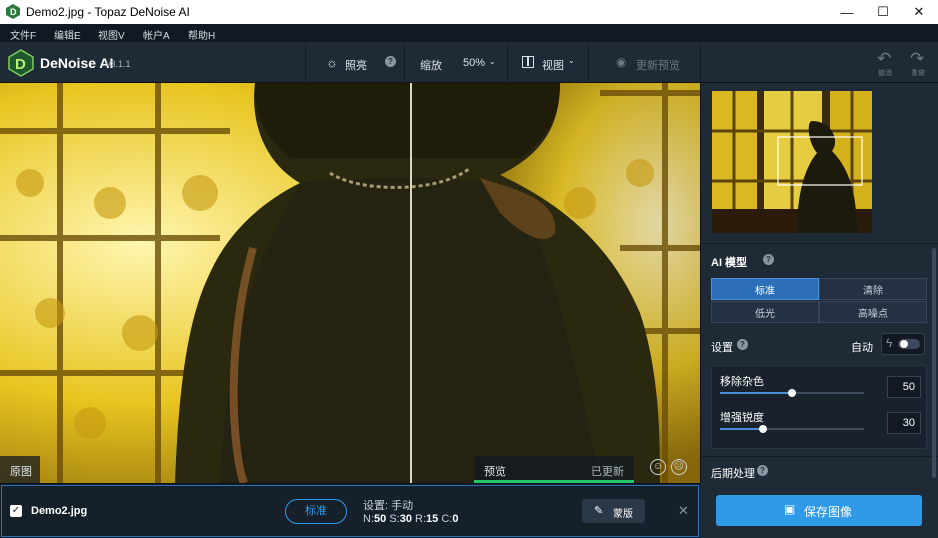 The width and height of the screenshot is (938, 538). Describe the element at coordinates (742, 429) in the screenshot. I see `sharpen-fill` at that location.